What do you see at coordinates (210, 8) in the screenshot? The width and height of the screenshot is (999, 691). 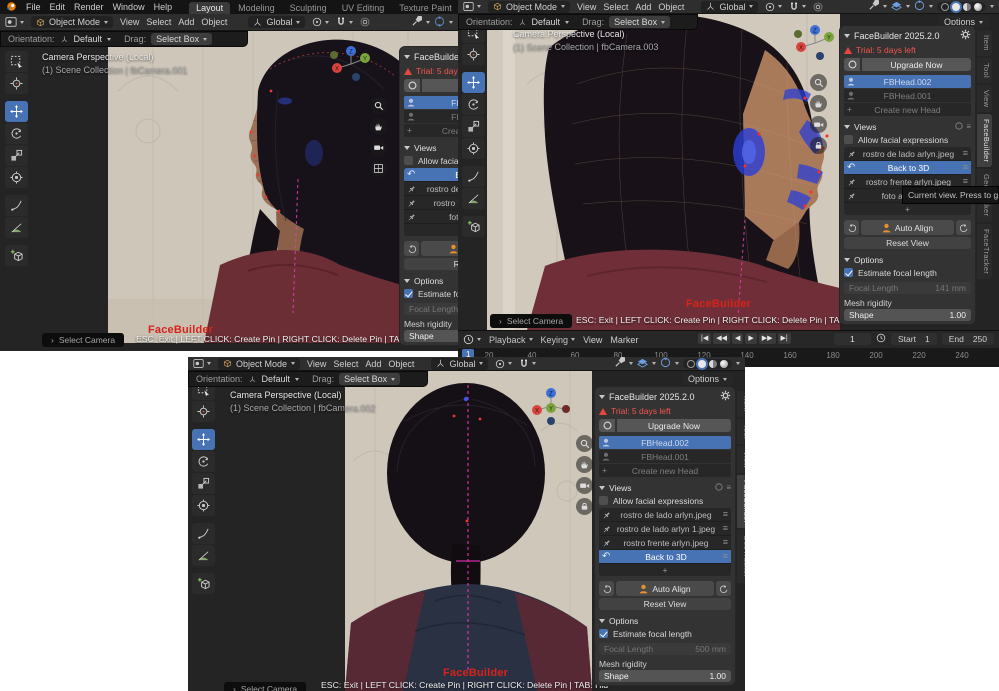 I see `workspace-tab-layout: Layout` at bounding box center [210, 8].